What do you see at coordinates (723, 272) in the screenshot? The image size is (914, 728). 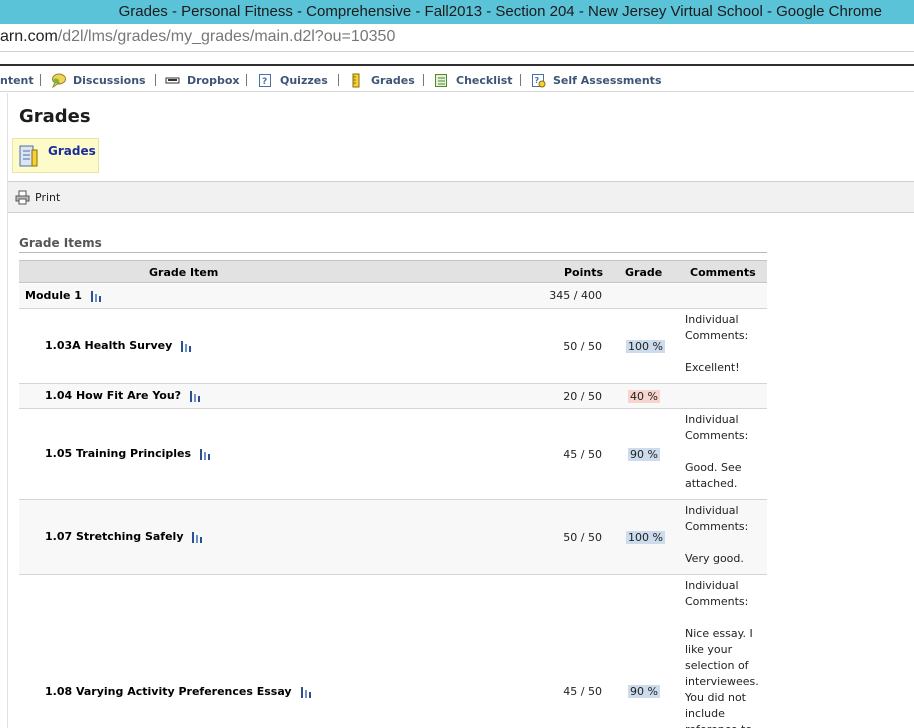 I see `header-comments: Comments` at bounding box center [723, 272].